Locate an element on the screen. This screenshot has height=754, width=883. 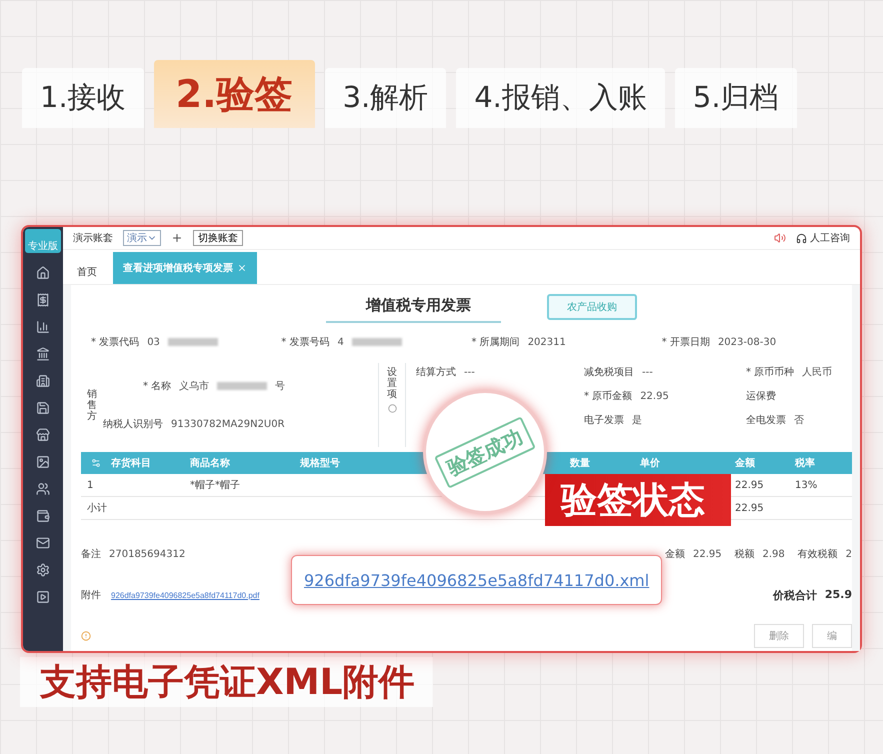
attachment-label: 附件 is located at coordinates (91, 595).